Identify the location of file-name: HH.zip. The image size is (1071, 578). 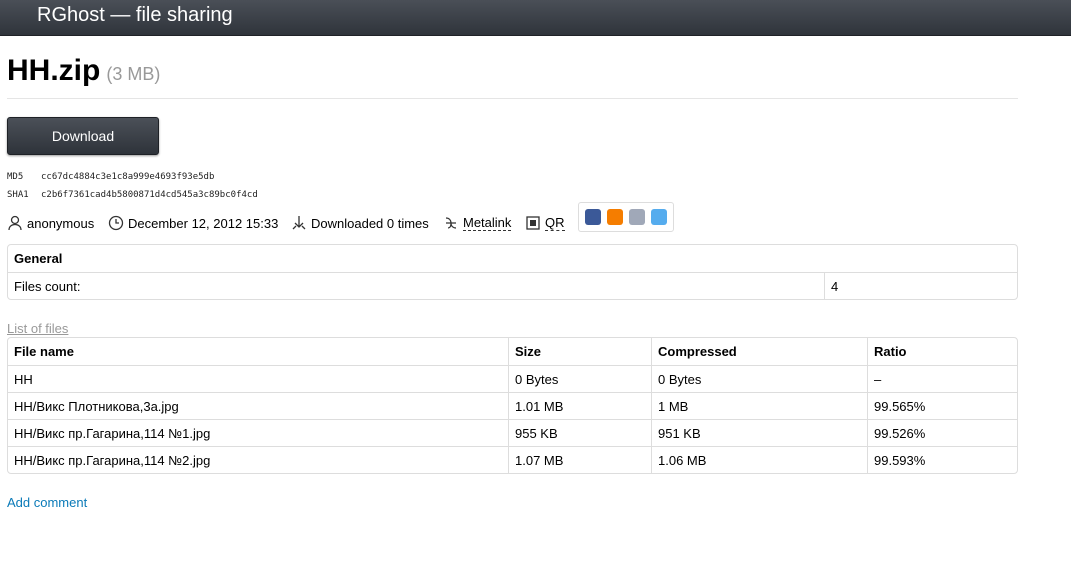
(54, 70).